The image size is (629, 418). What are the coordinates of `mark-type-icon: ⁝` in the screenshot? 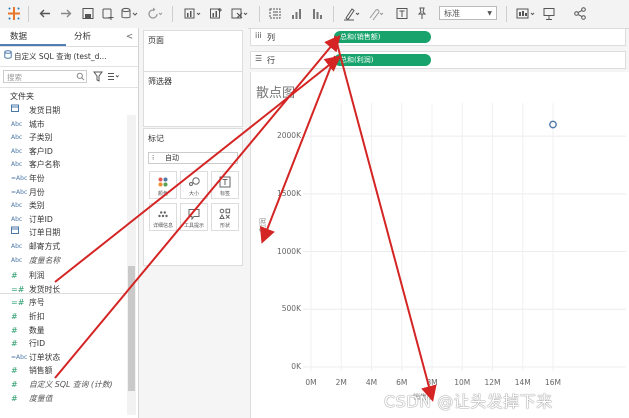 It's located at (153, 158).